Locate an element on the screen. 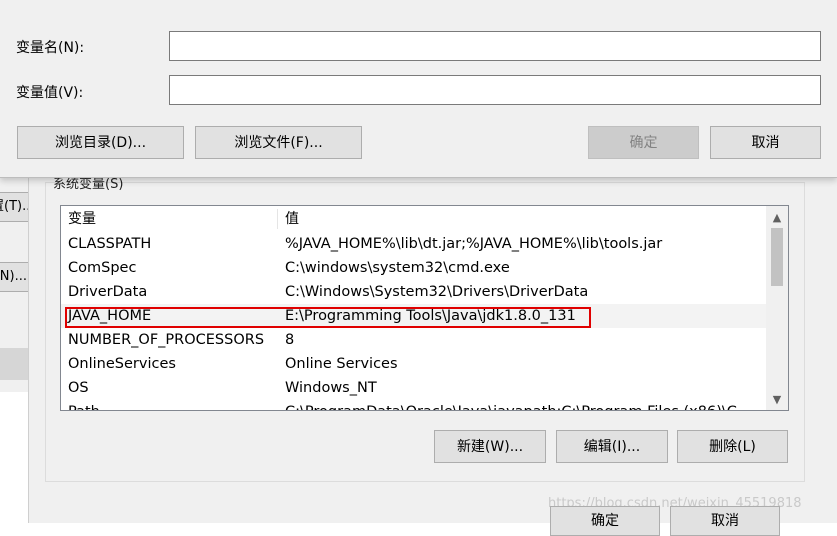 Image resolution: width=837 pixels, height=536 pixels. variable-value: Windows_NT is located at coordinates (331, 388).